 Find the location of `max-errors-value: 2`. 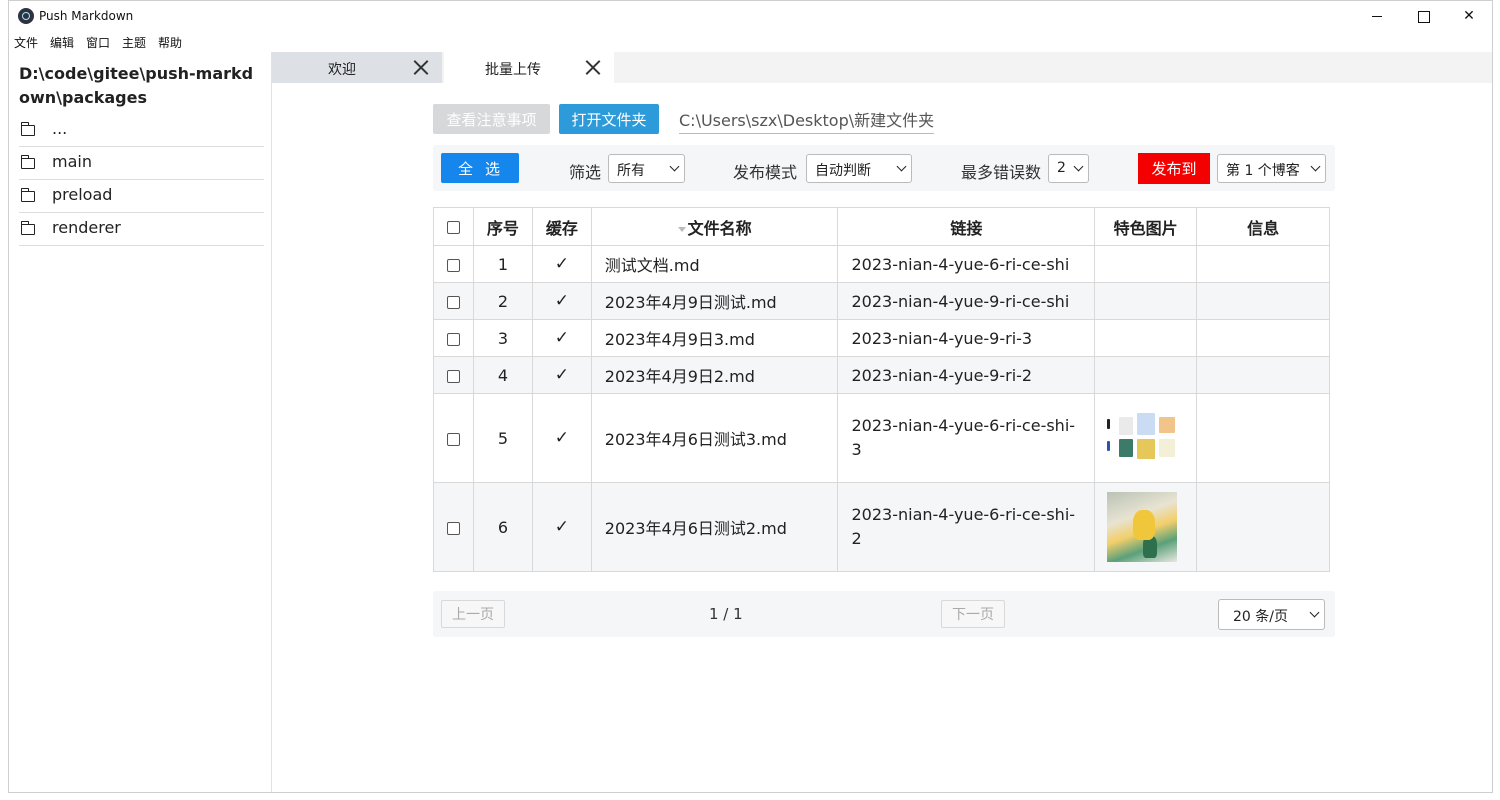

max-errors-value: 2 is located at coordinates (1061, 168).